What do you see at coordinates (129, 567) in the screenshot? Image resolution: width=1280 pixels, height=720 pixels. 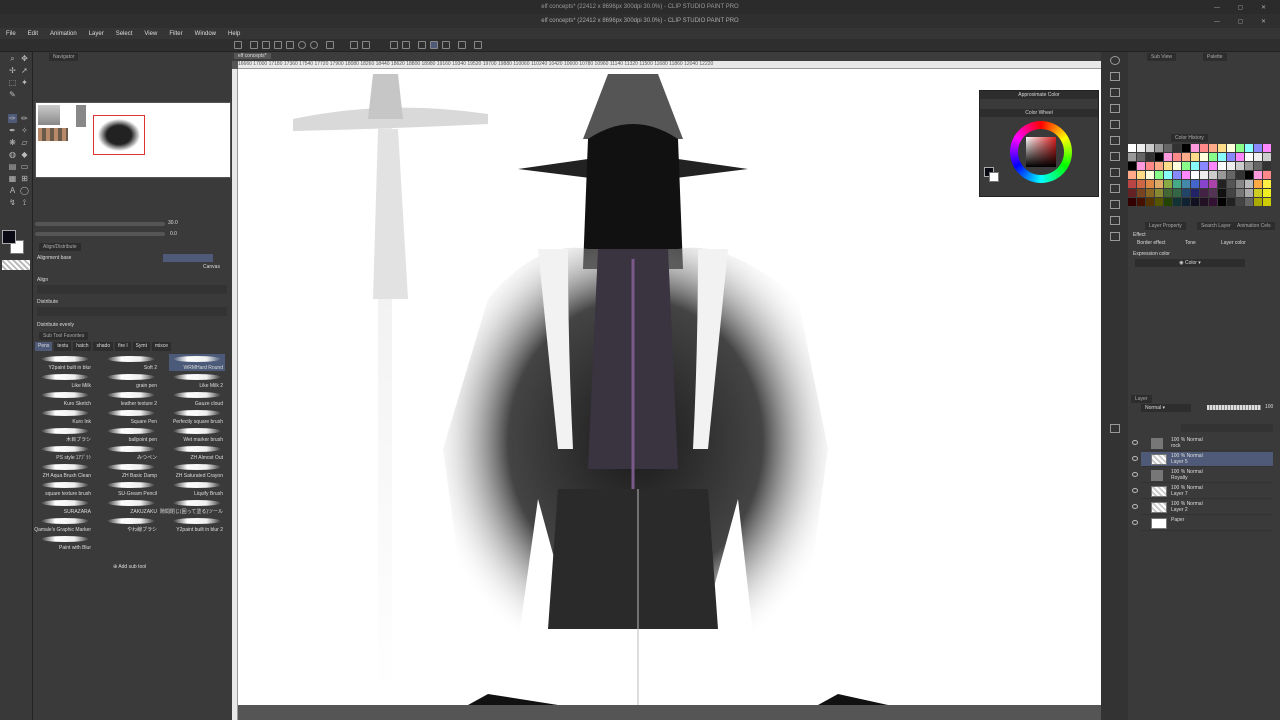 I see `add-subtool-button: ⊕ Add sub tool` at bounding box center [129, 567].